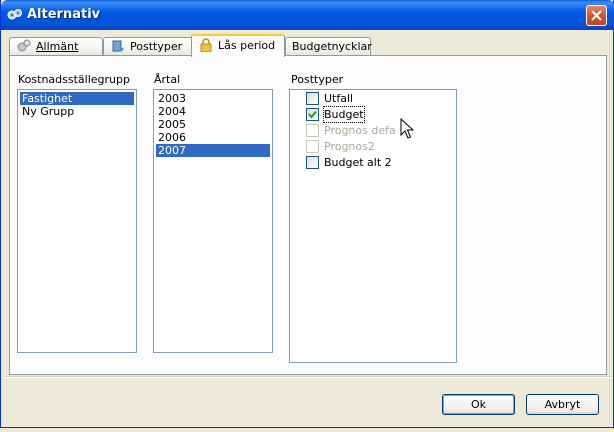 The height and width of the screenshot is (432, 614). What do you see at coordinates (332, 46) in the screenshot?
I see `tab-budget-keys-label: Budgetnycklar` at bounding box center [332, 46].